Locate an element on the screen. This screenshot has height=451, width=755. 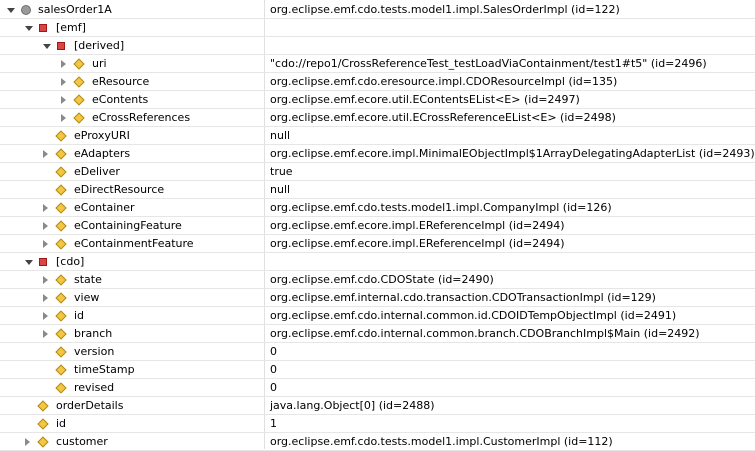
variable-name: view is located at coordinates (87, 297).